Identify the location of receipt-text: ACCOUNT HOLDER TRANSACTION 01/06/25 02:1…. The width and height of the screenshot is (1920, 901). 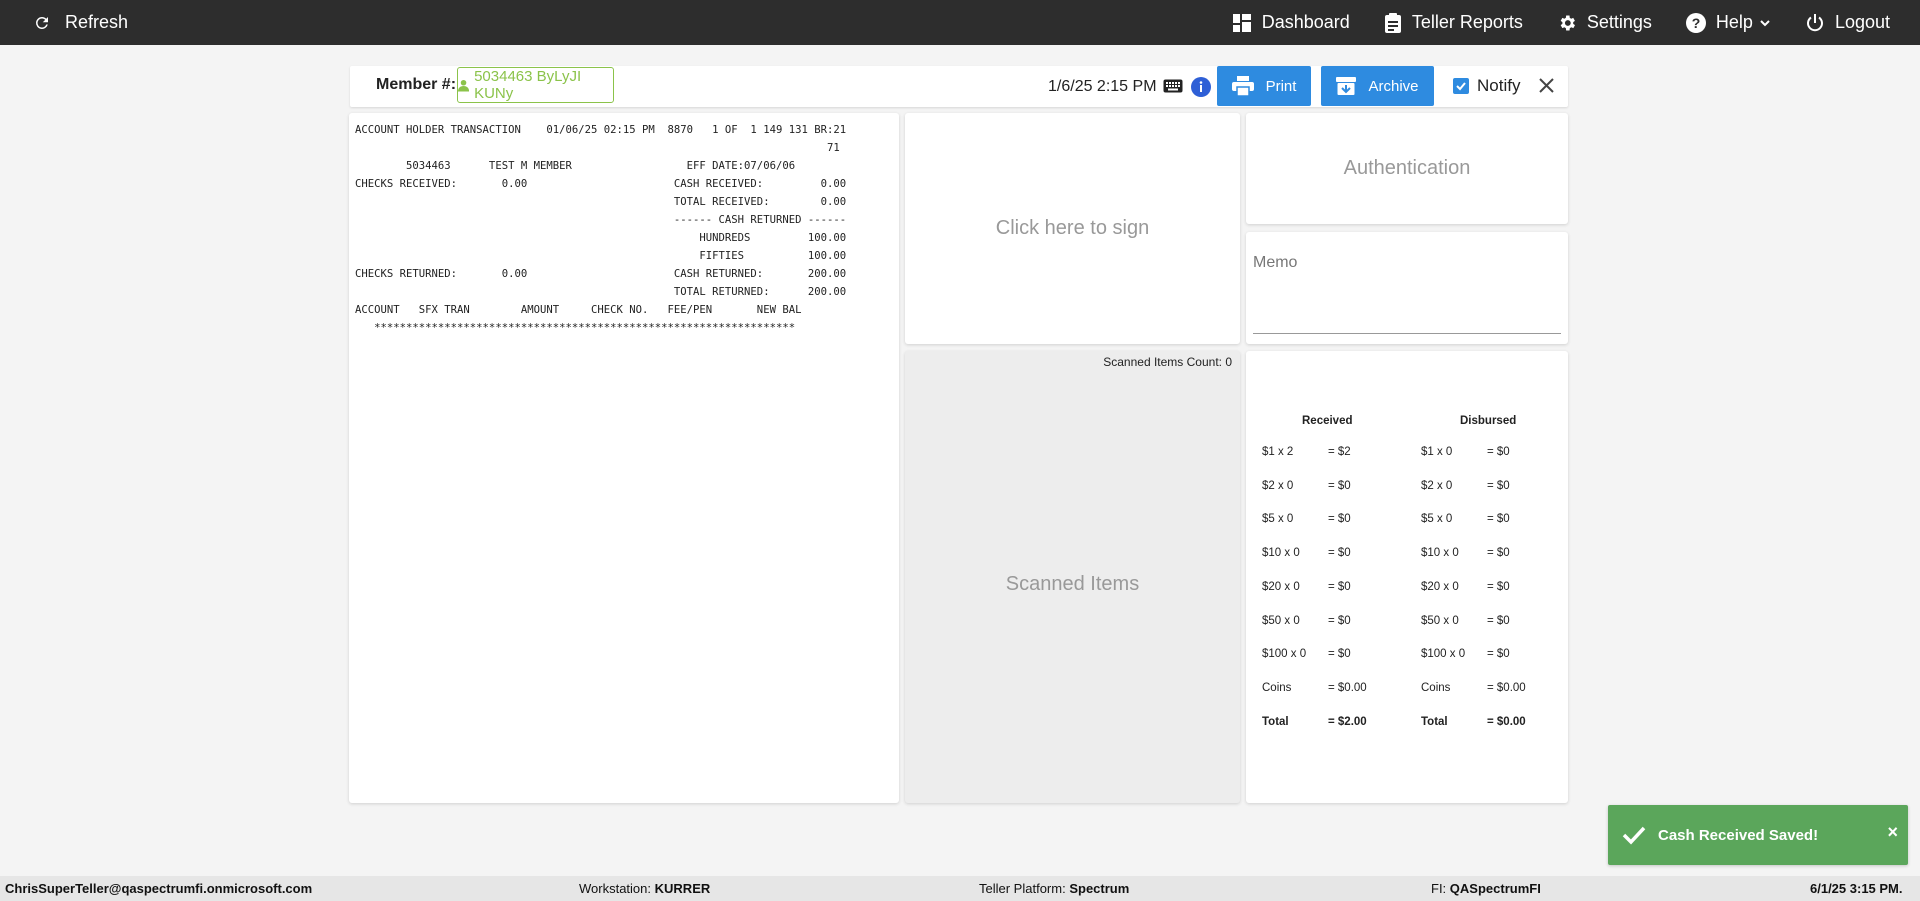
(601, 229).